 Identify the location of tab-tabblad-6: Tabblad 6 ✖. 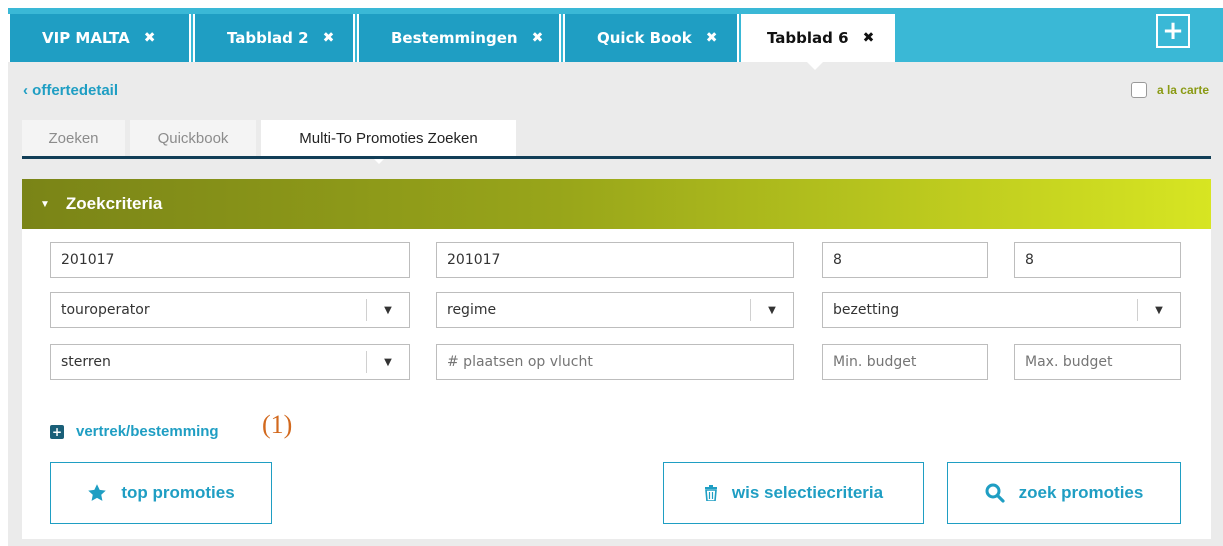
(818, 42).